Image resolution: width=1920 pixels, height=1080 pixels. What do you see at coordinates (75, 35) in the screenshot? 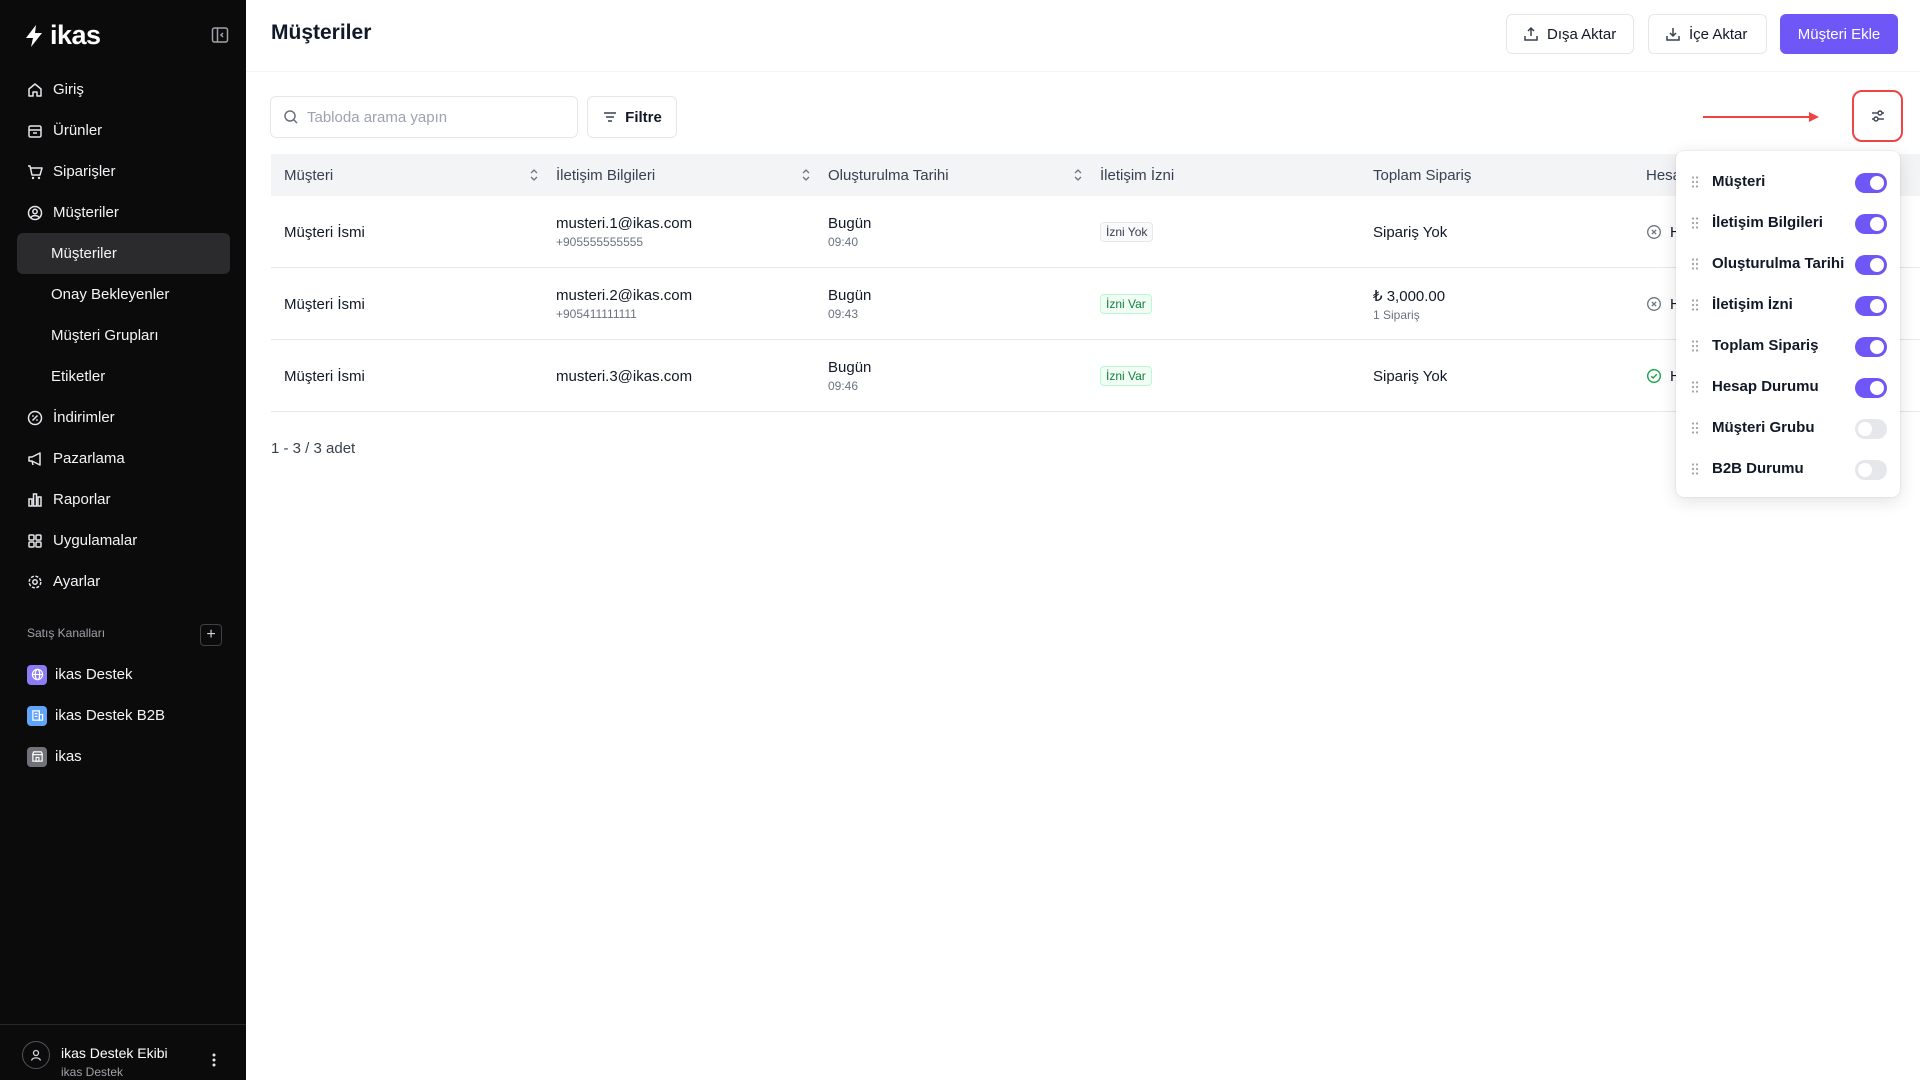
I see `brand-name: ikas` at bounding box center [75, 35].